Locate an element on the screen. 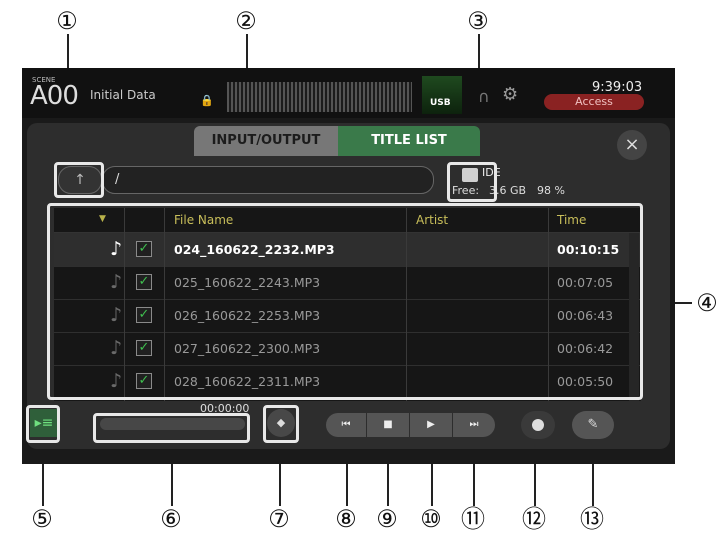  callout-11: ⑪ is located at coordinates (473, 519).